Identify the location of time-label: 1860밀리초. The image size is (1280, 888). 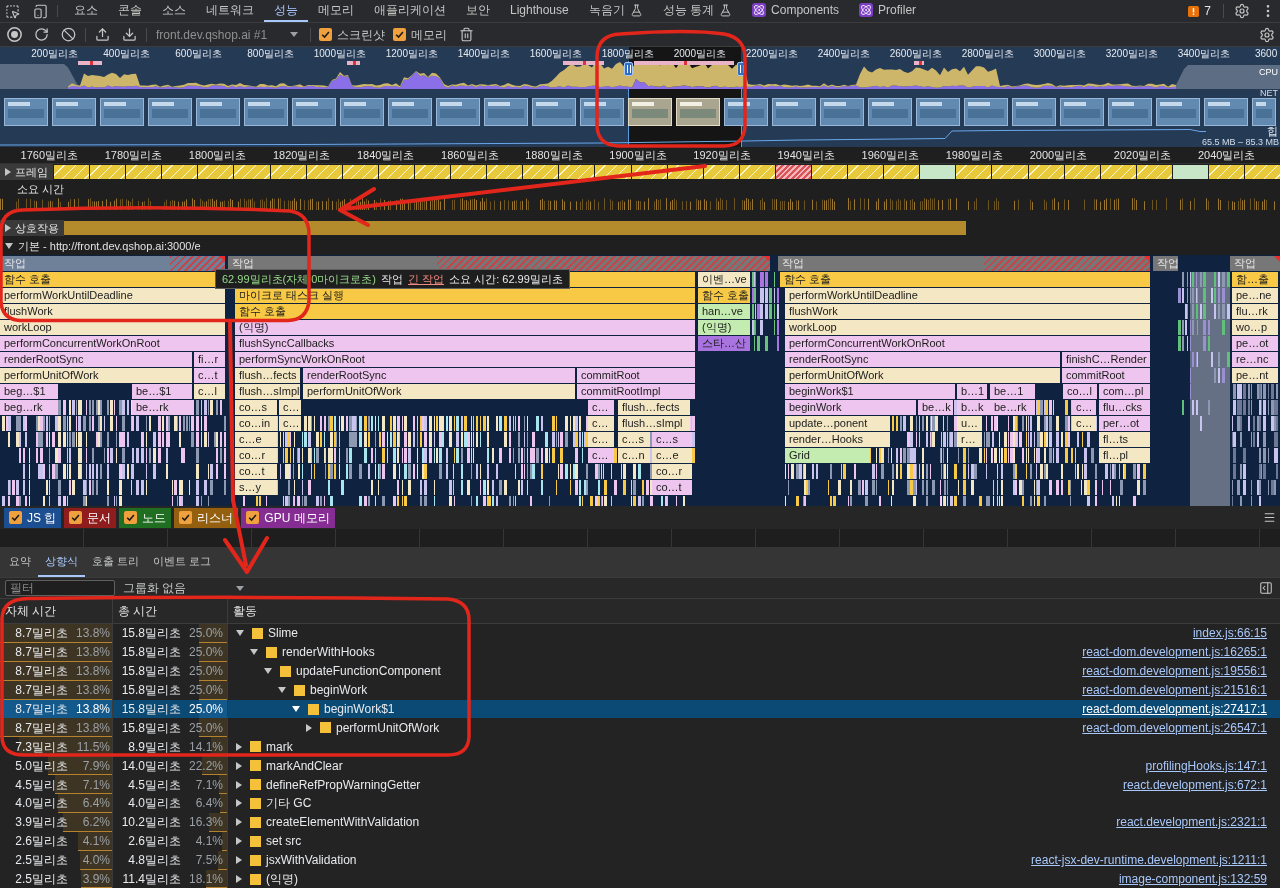
(470, 155).